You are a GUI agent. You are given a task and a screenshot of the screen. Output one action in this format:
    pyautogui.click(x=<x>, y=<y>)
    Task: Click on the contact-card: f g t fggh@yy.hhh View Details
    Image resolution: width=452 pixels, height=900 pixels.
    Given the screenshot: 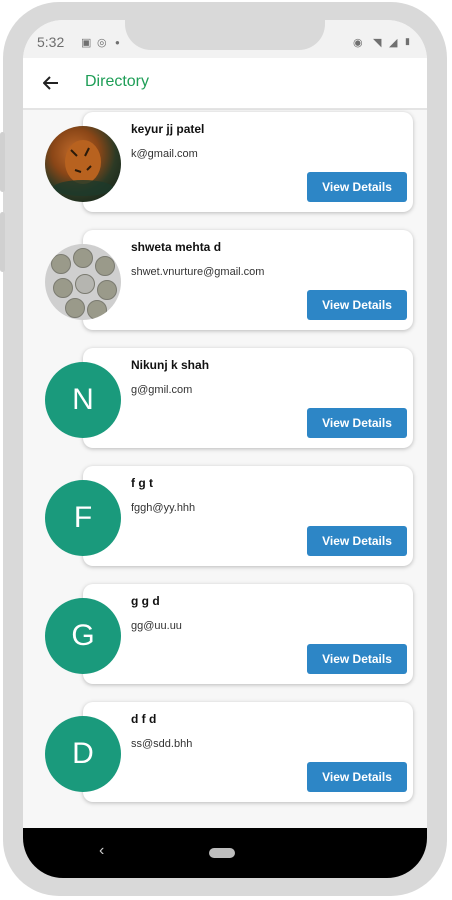 What is the action you would take?
    pyautogui.click(x=248, y=516)
    